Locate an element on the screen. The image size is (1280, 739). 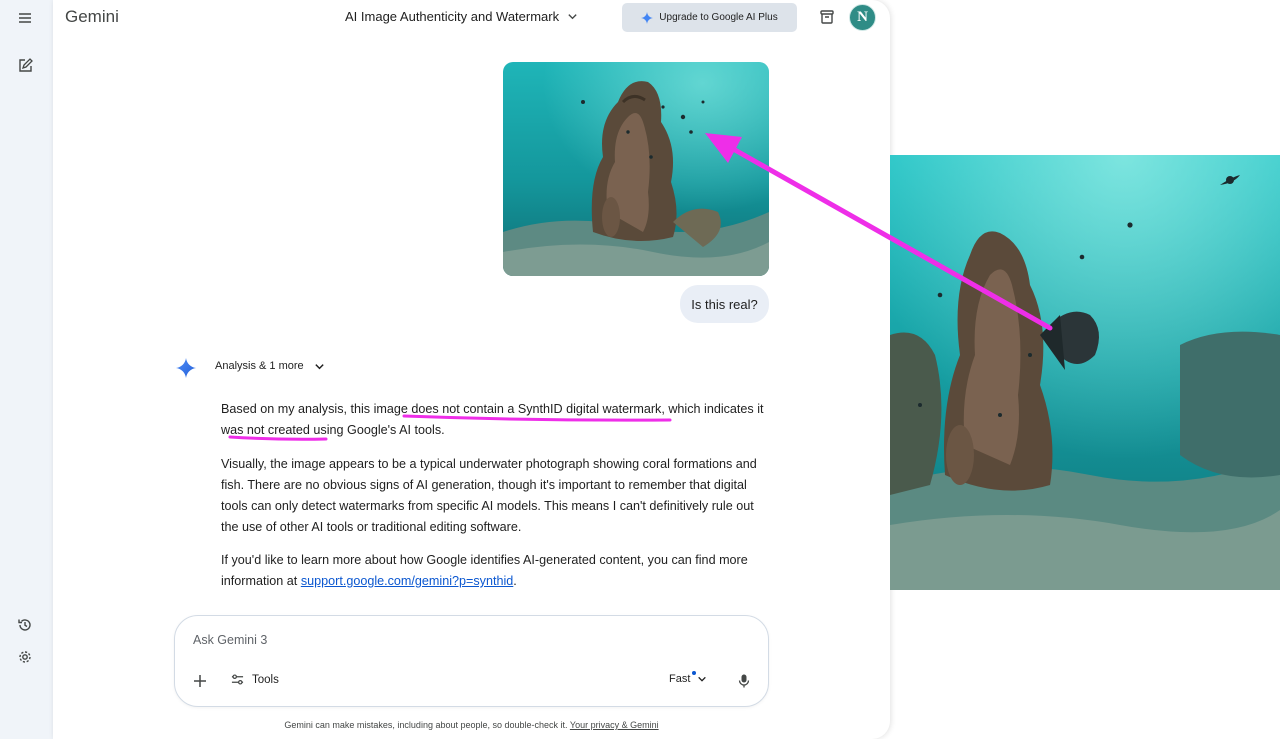
user-message-bubble: Is this real? is located at coordinates (724, 304).